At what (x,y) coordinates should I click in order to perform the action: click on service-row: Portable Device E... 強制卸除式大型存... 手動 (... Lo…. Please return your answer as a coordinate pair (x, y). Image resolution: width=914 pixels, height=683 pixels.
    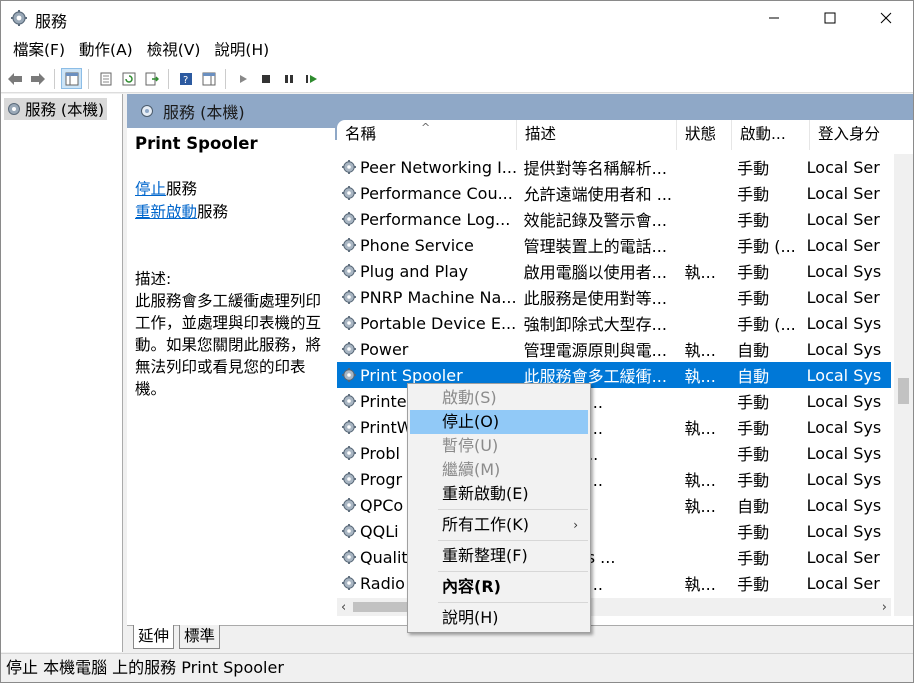
    Looking at the image, I should click on (614, 323).